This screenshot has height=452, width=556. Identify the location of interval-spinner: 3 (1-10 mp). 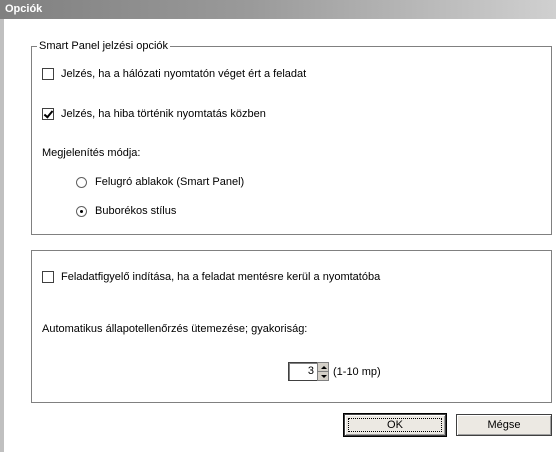
(334, 371).